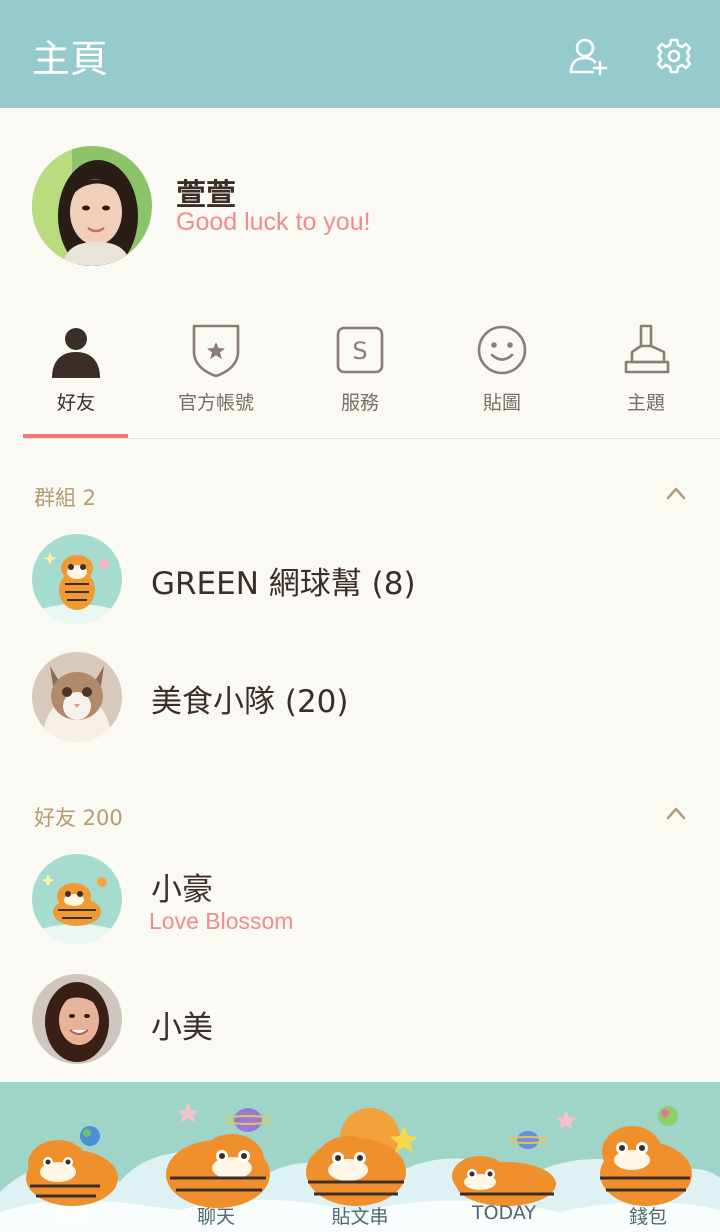 The height and width of the screenshot is (1232, 720). I want to click on tab-label: 主題, so click(645, 403).